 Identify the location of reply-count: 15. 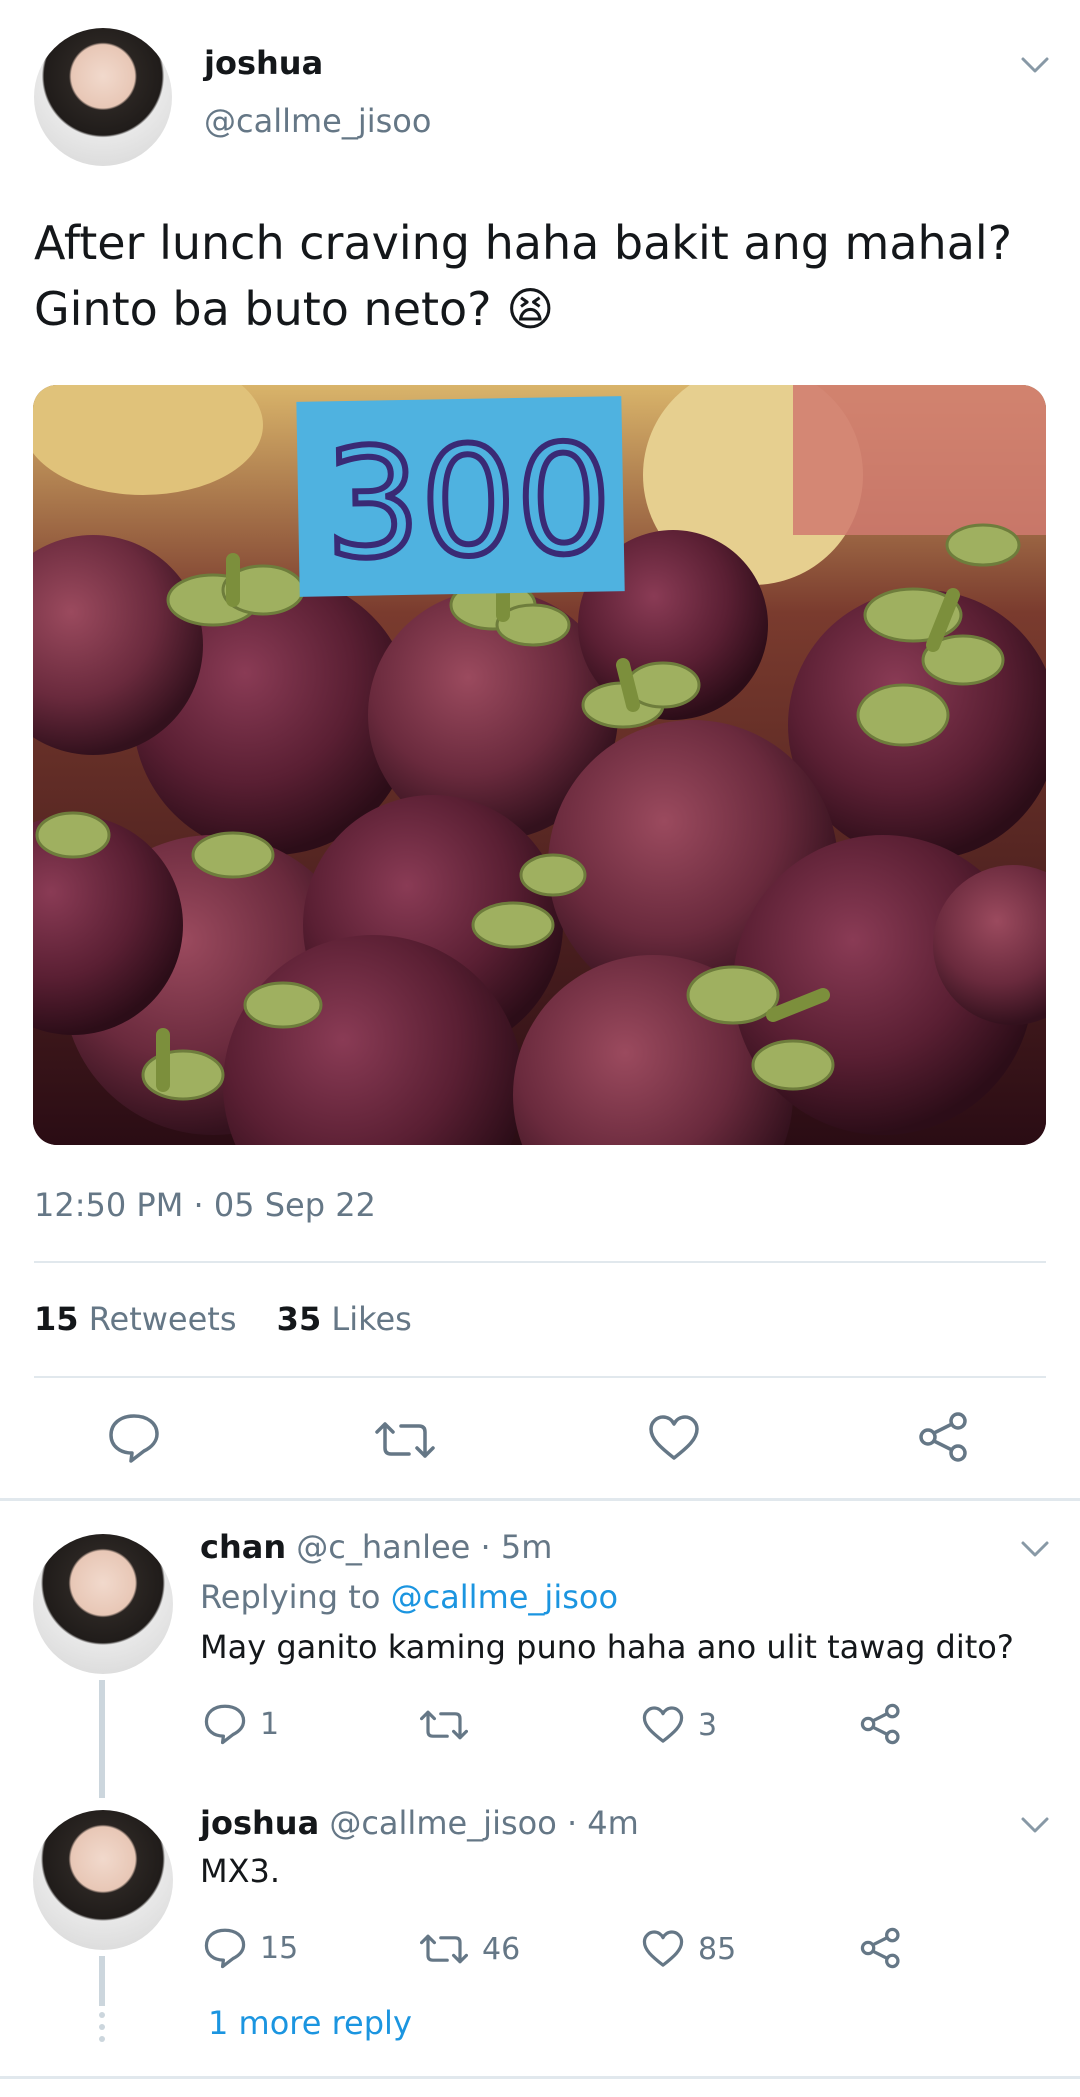
(279, 1948).